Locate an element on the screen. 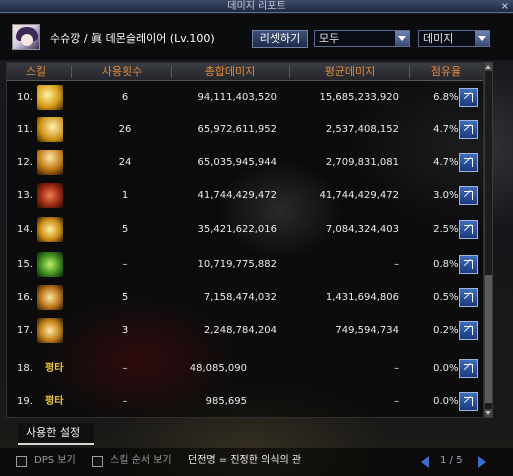 The image size is (513, 476). average-damage: 1,431,694,806 is located at coordinates (362, 297).